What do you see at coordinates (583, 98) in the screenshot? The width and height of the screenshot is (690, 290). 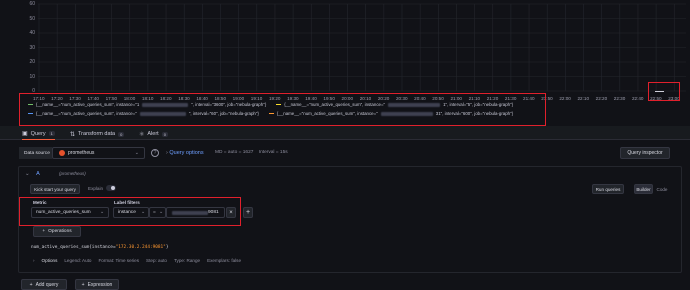 I see `x-tick-label: 22:10` at bounding box center [583, 98].